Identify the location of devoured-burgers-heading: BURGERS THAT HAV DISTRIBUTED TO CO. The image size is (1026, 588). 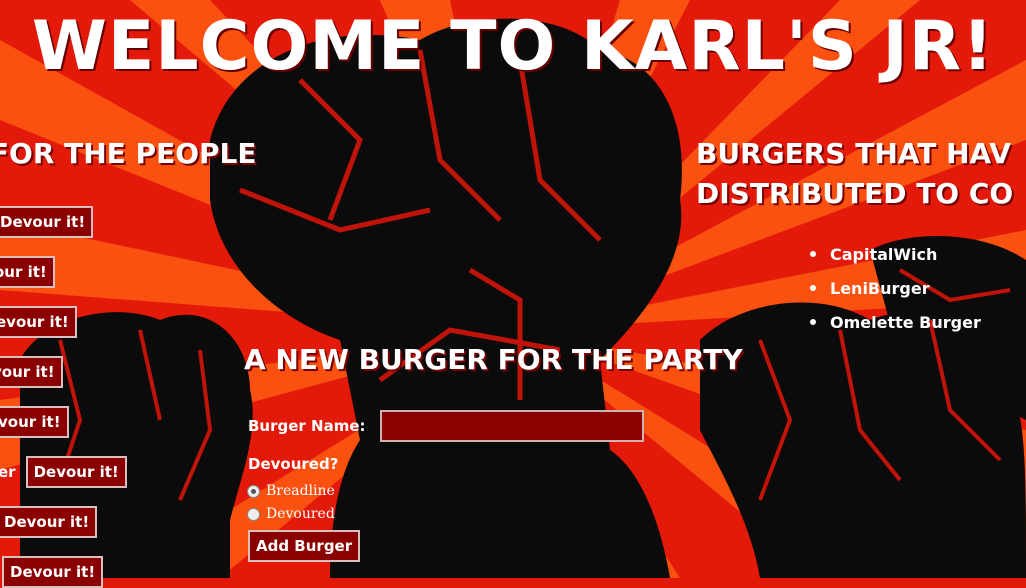
(861, 174).